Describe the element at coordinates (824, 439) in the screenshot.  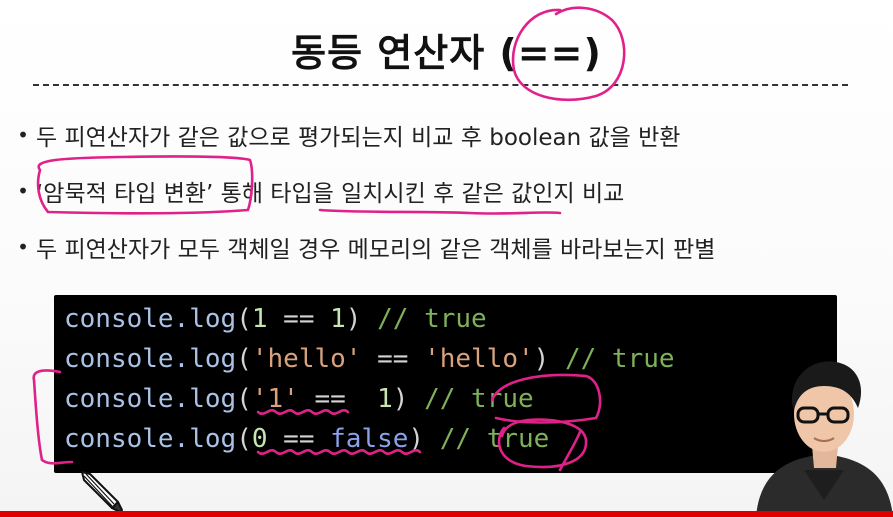
I see `presenter-avatar` at that location.